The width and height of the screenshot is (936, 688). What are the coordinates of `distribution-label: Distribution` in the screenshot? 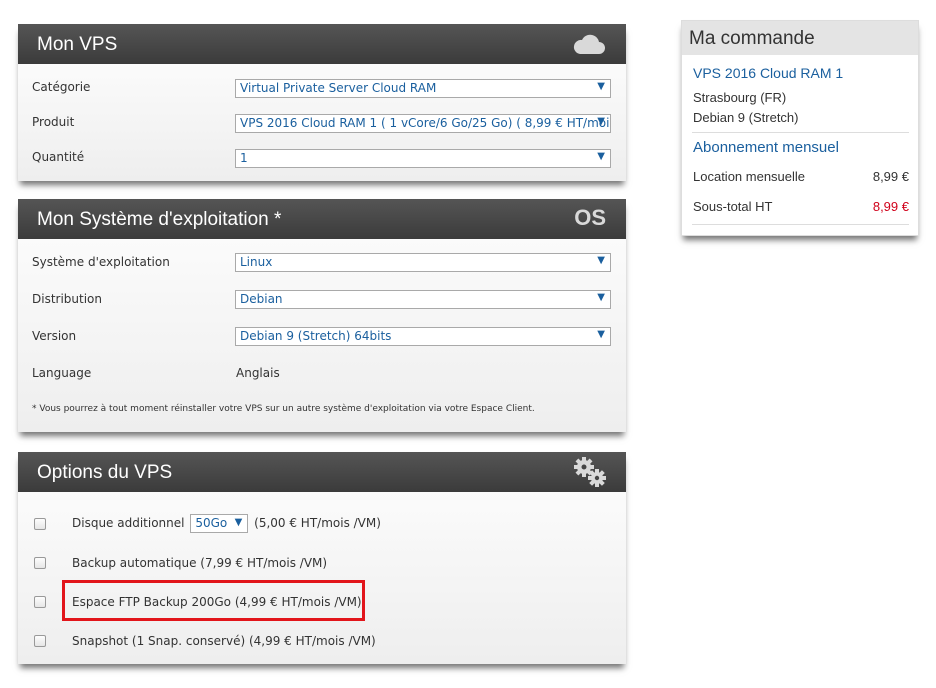 It's located at (67, 299).